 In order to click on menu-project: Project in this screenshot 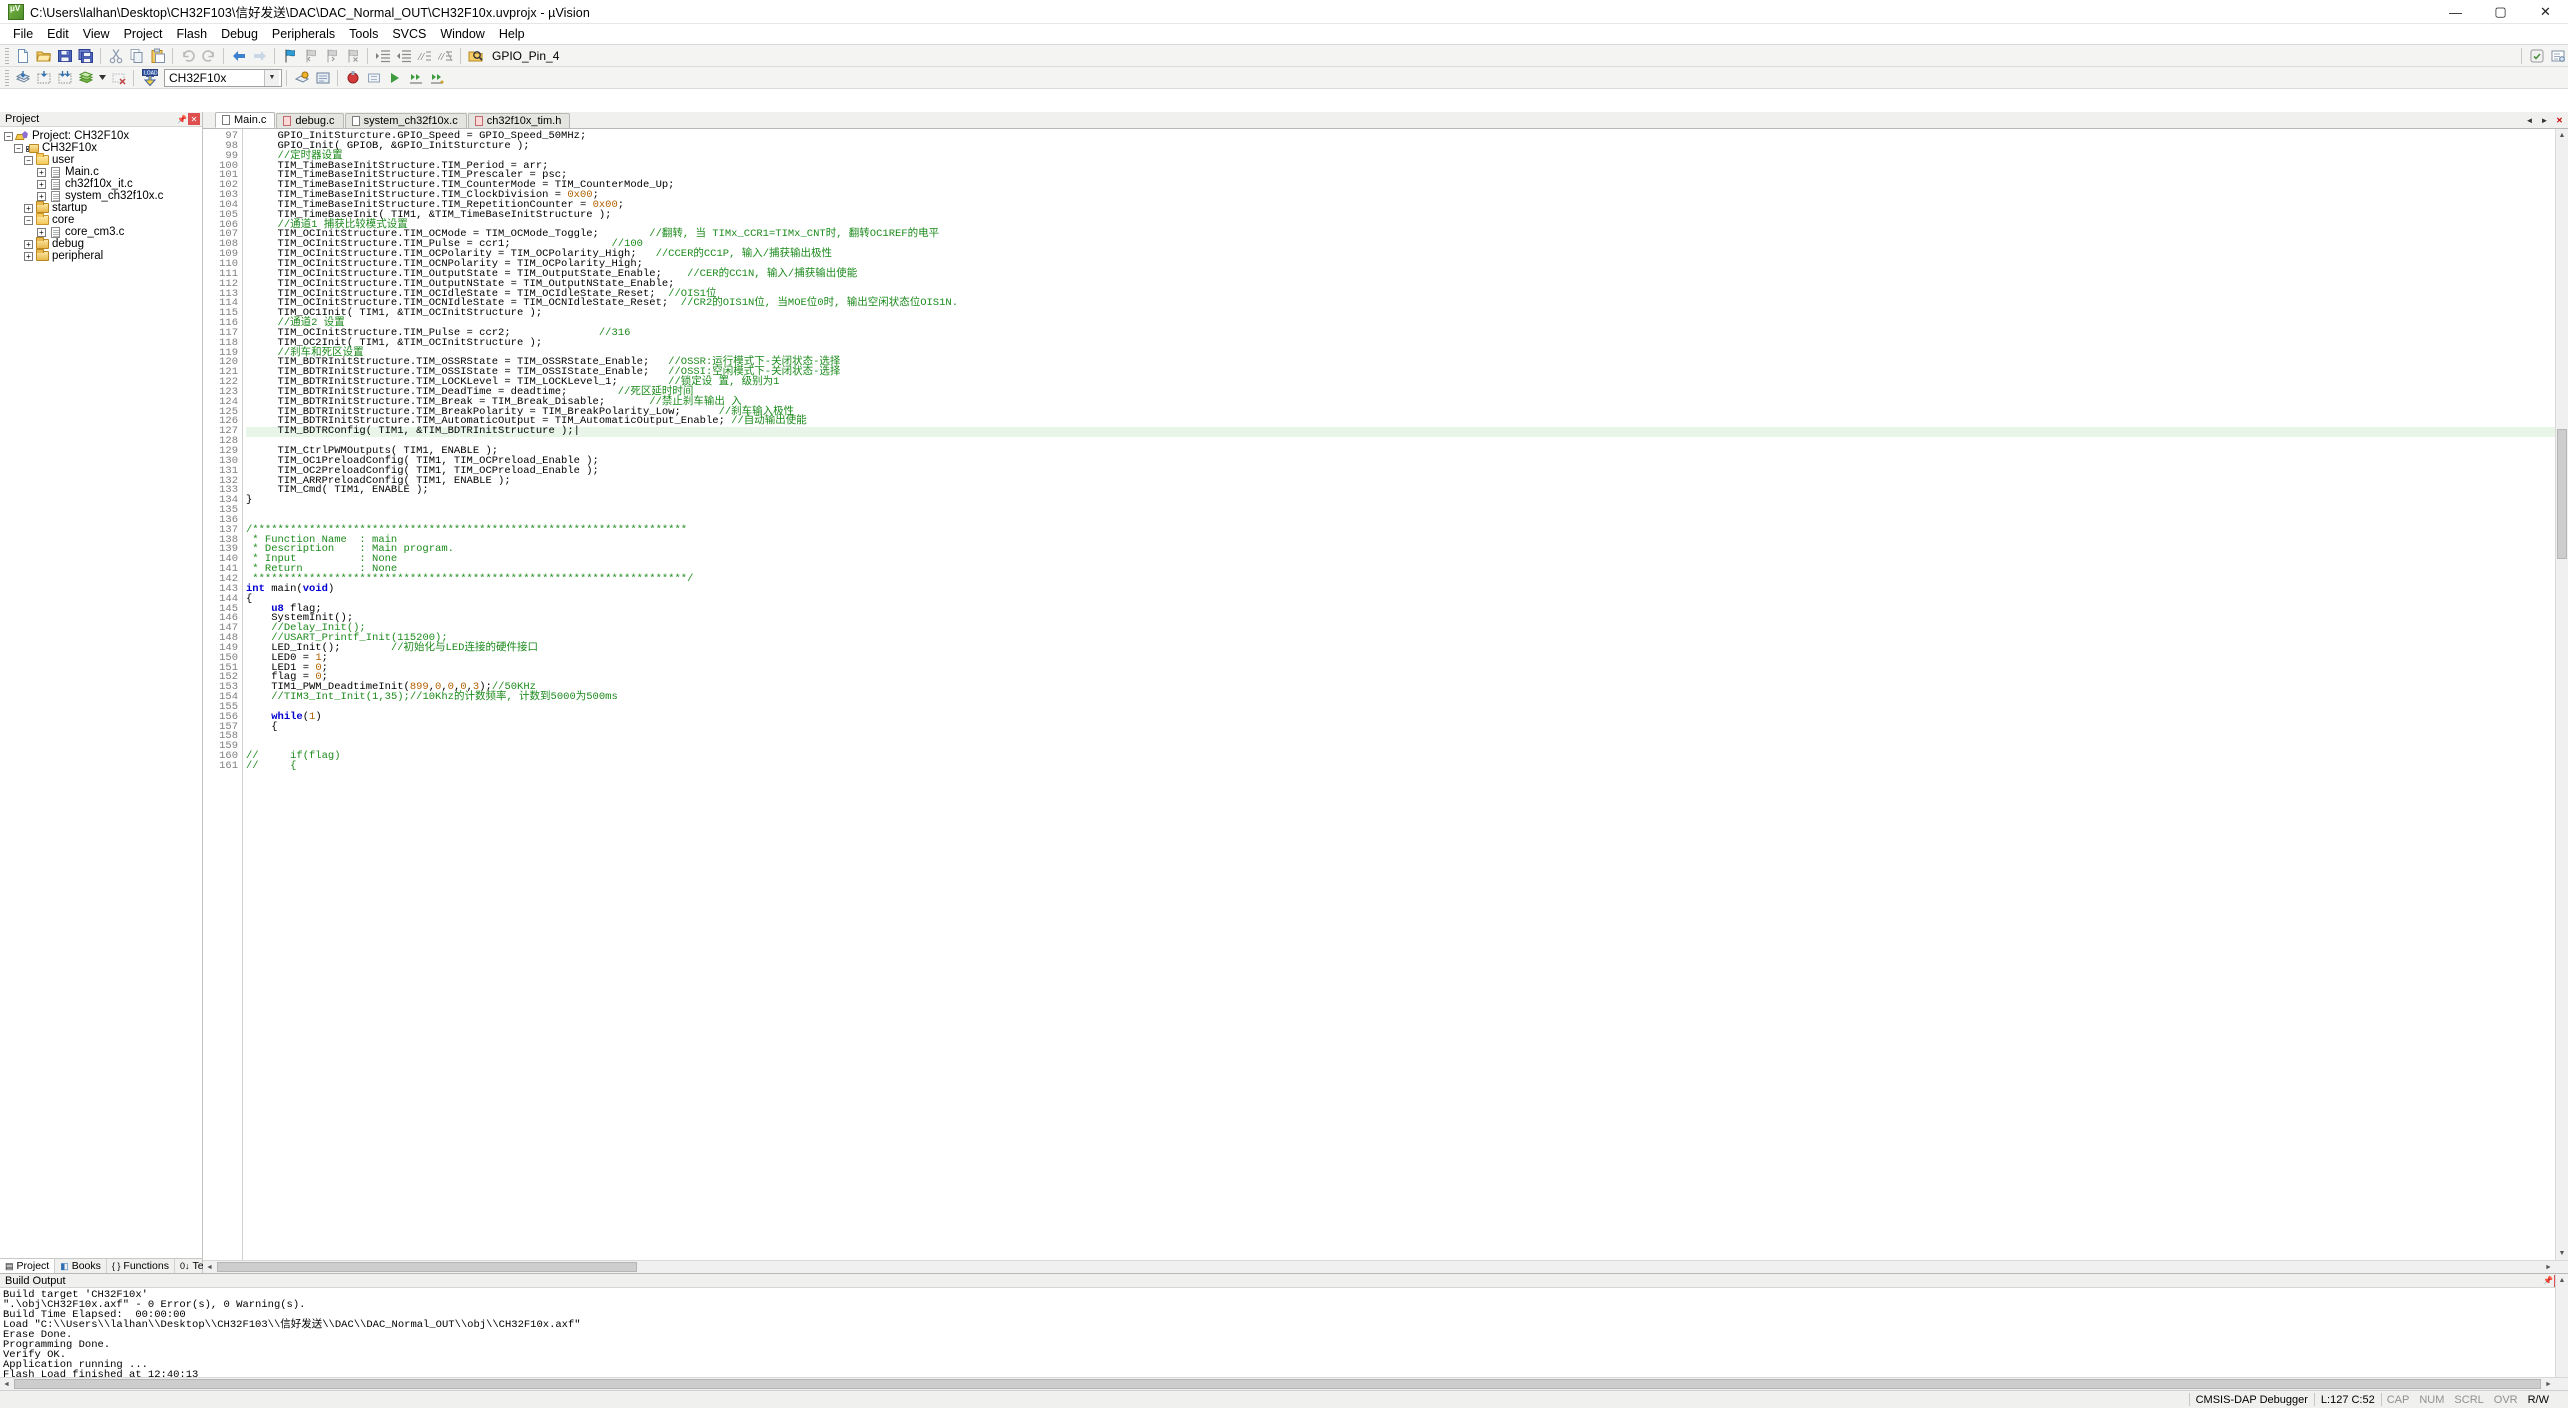, I will do `click(143, 34)`.